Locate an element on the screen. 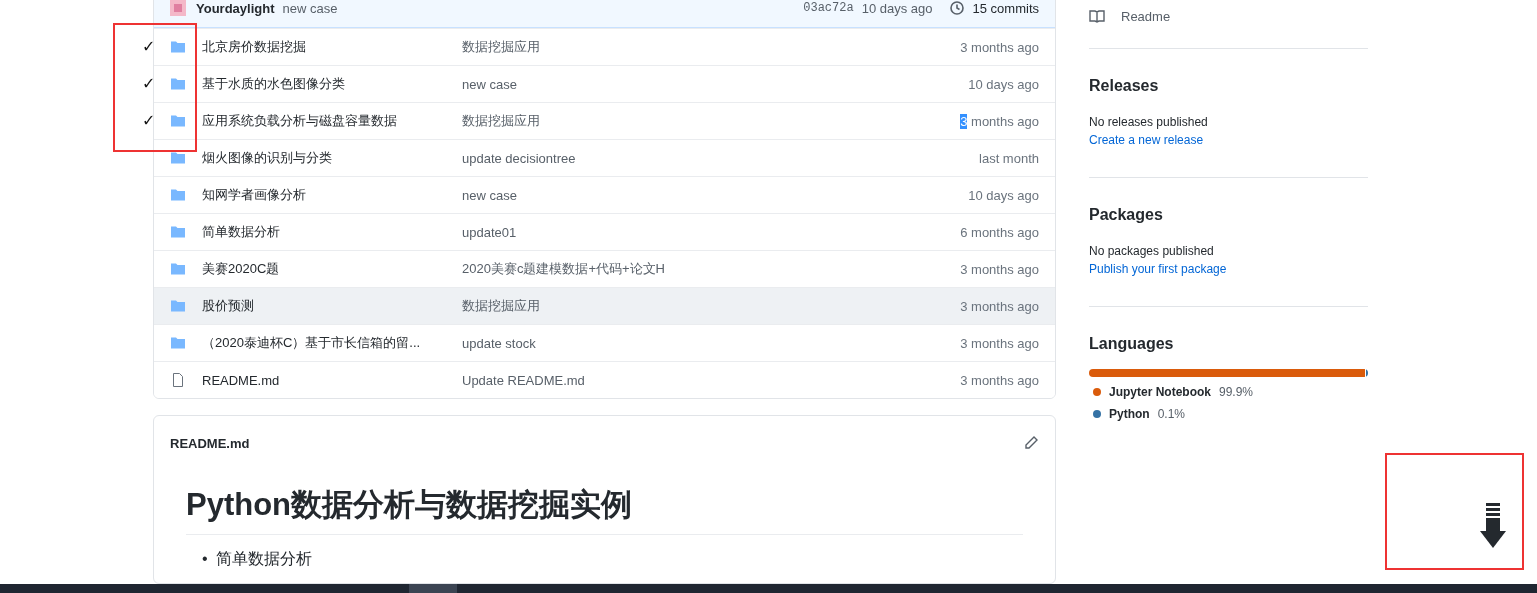 The image size is (1537, 593). section-title: Languages is located at coordinates (1132, 344).